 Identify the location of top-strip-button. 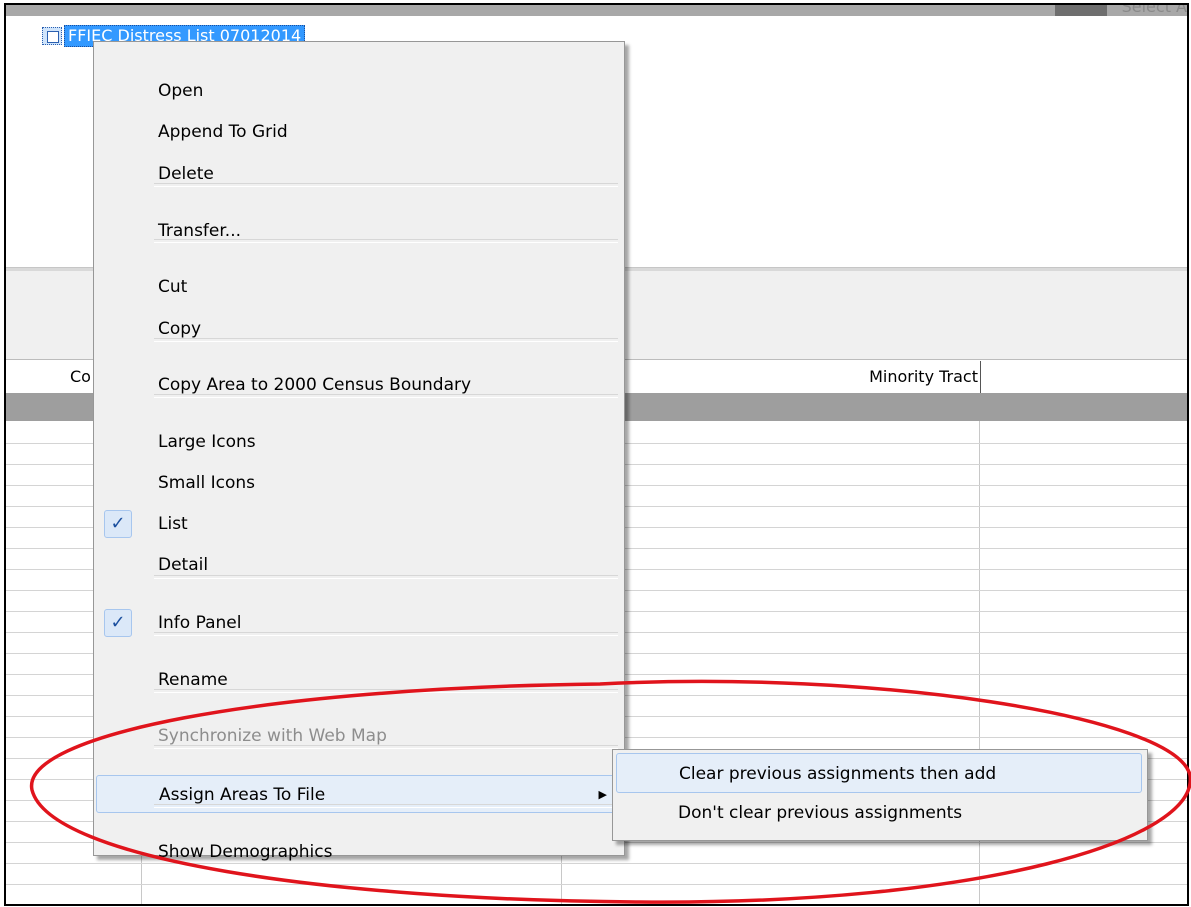
(1081, 10).